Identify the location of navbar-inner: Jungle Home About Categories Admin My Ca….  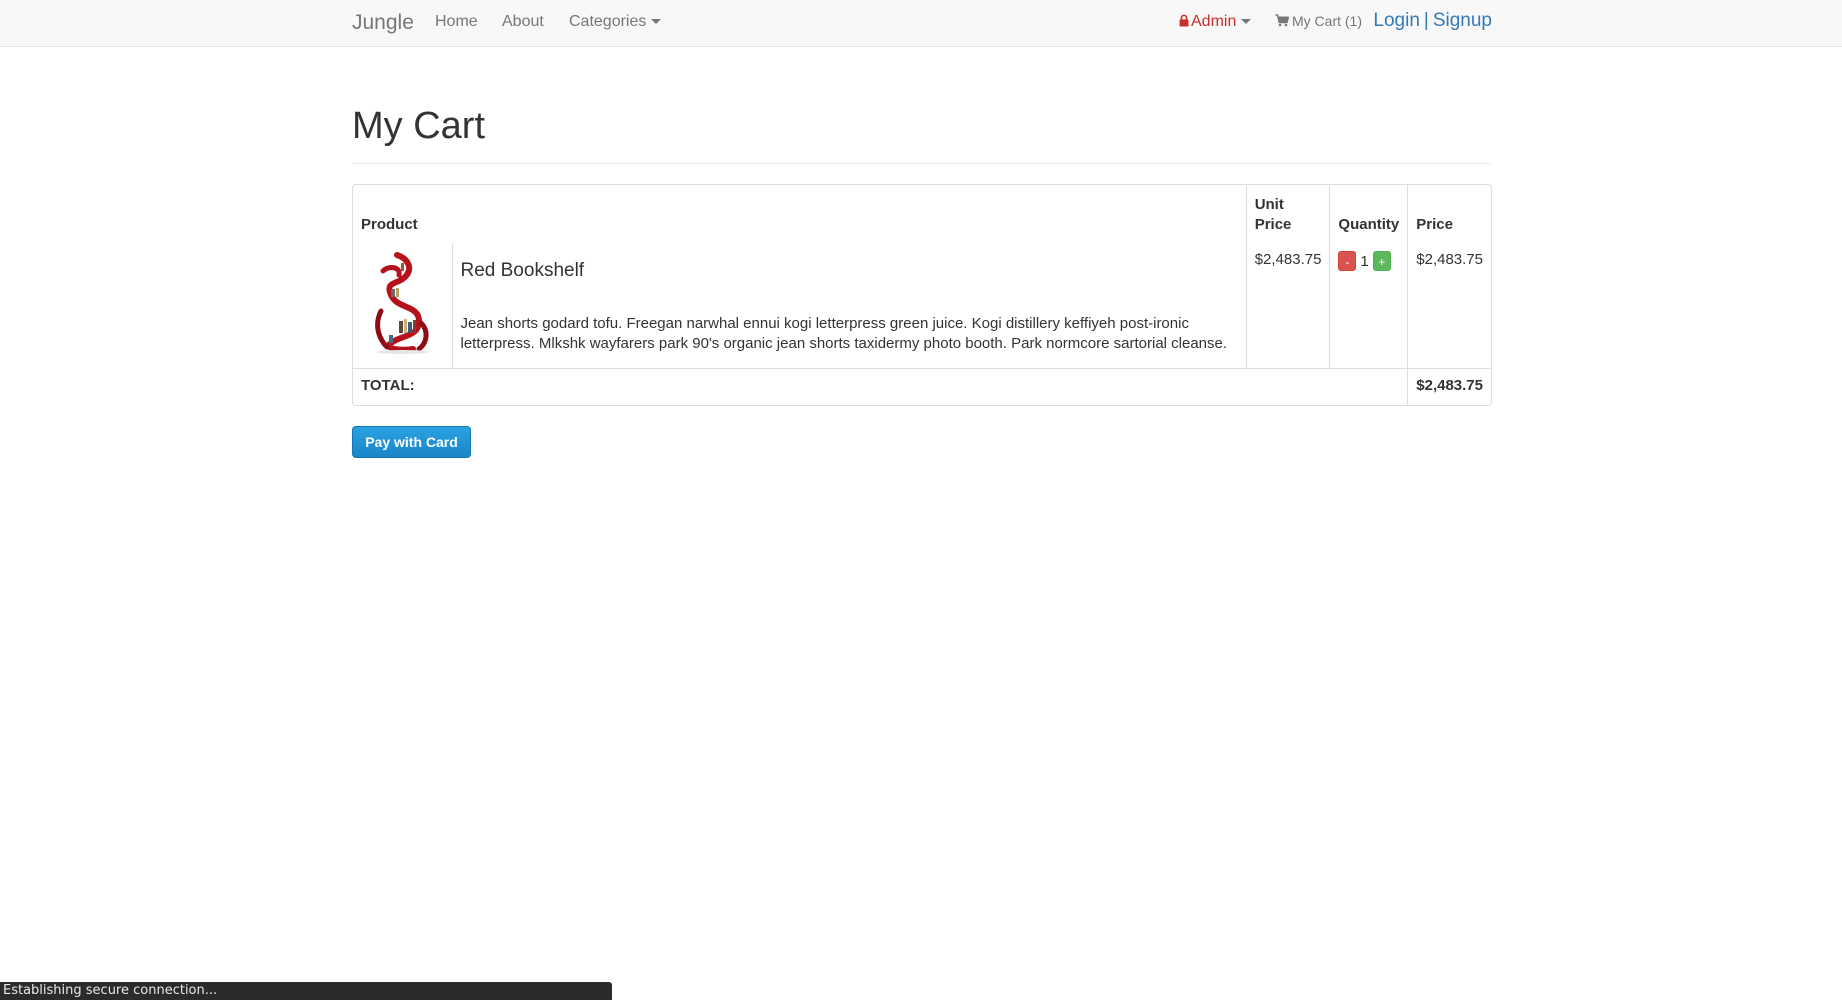
(922, 23).